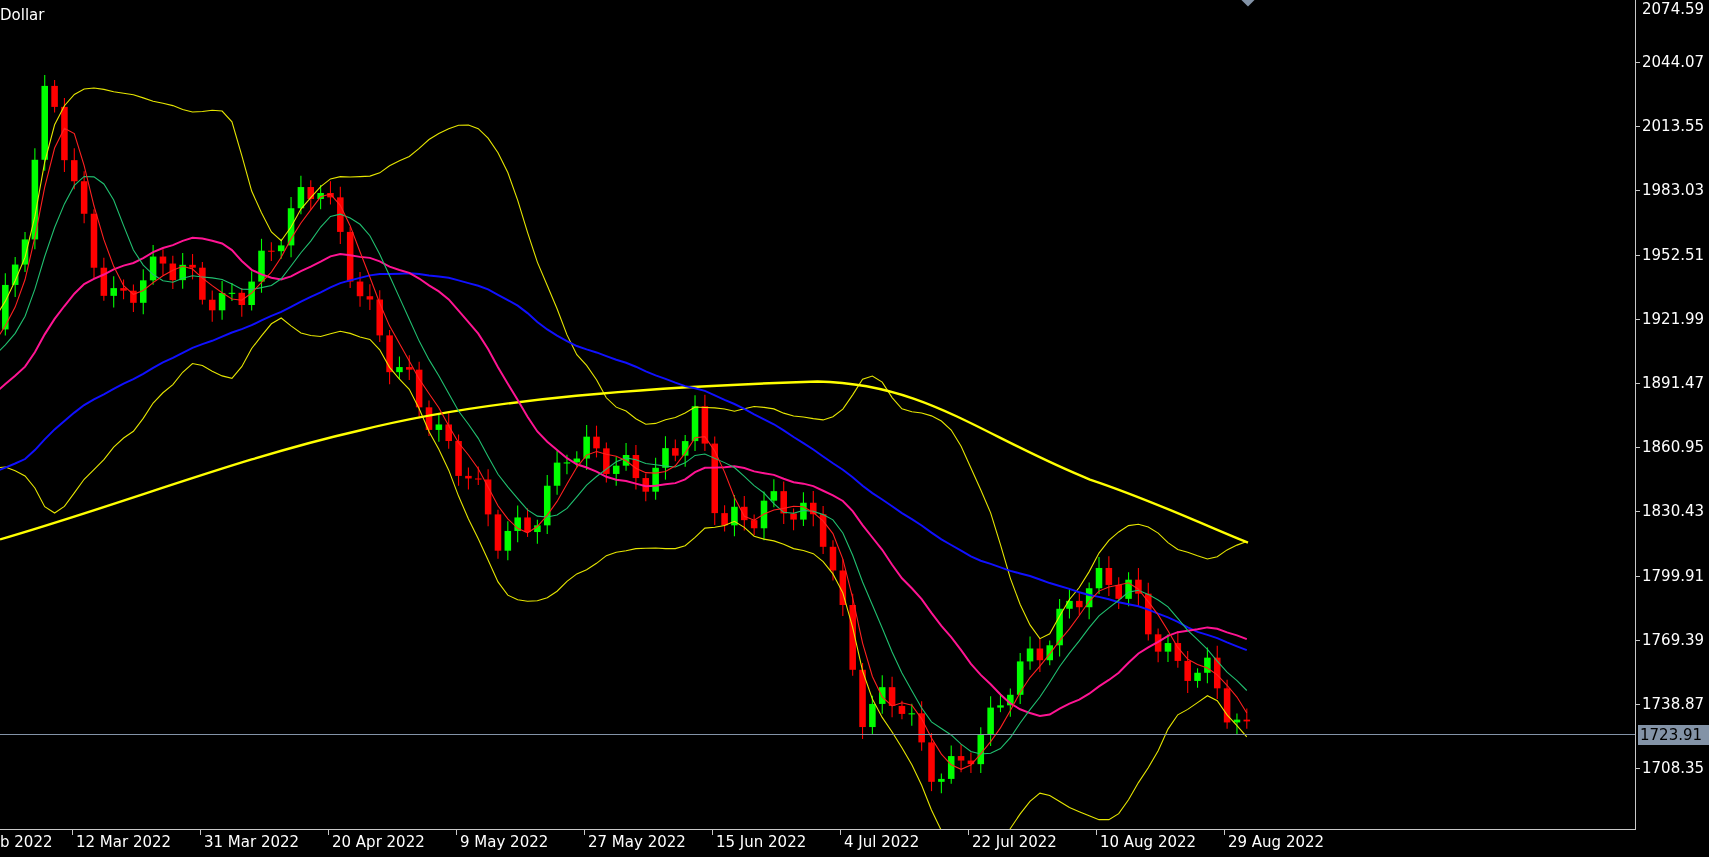 The width and height of the screenshot is (1709, 857). Describe the element at coordinates (1673, 318) in the screenshot. I see `price-axis-label: 1921.99` at that location.